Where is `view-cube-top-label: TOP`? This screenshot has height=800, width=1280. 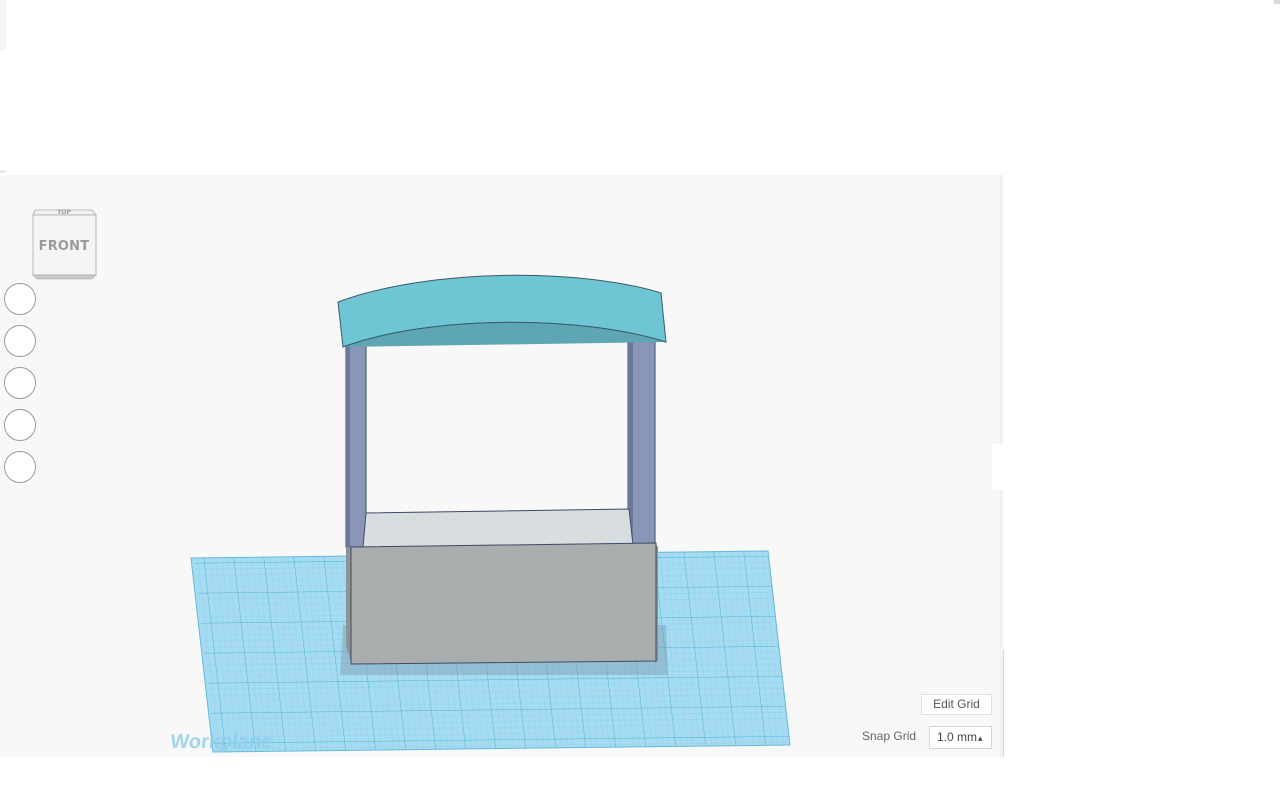
view-cube-top-label: TOP is located at coordinates (64, 212).